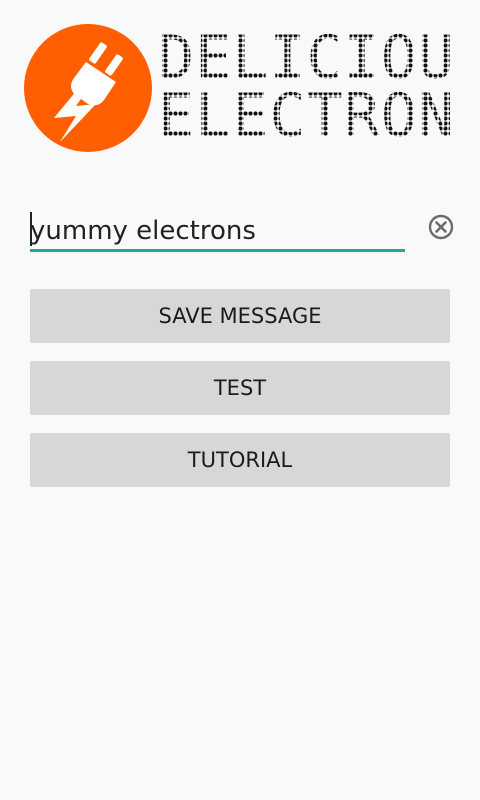  I want to click on clear-circle-x-icon, so click(441, 227).